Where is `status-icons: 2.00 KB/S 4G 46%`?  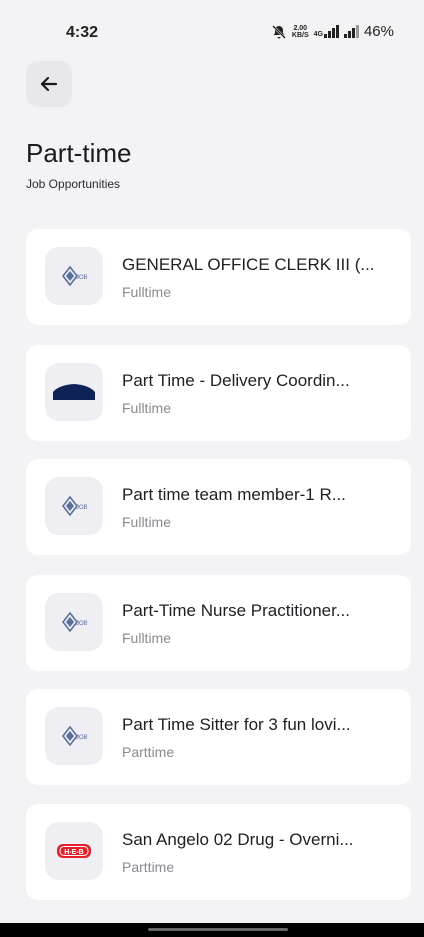
status-icons: 2.00 KB/S 4G 46% is located at coordinates (332, 31).